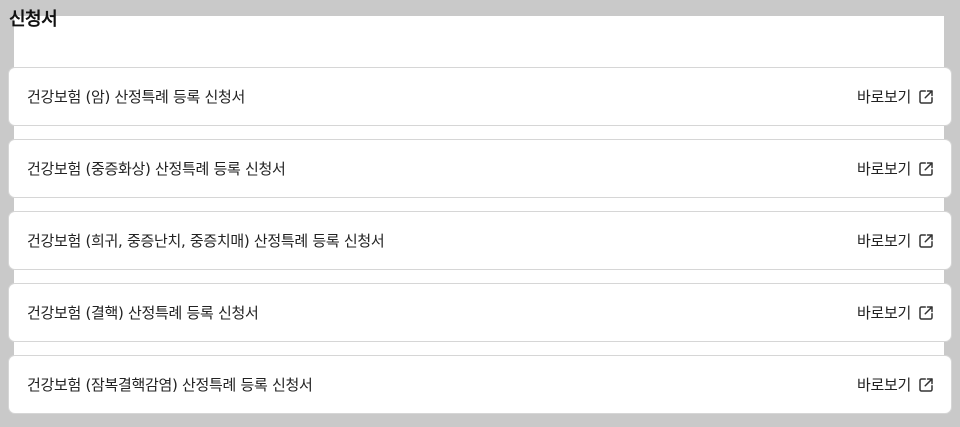 The width and height of the screenshot is (960, 427). I want to click on form-title: 건강보험 (희귀, 중증난치, 중증치매) 산정특례 등록 신청서, so click(206, 241).